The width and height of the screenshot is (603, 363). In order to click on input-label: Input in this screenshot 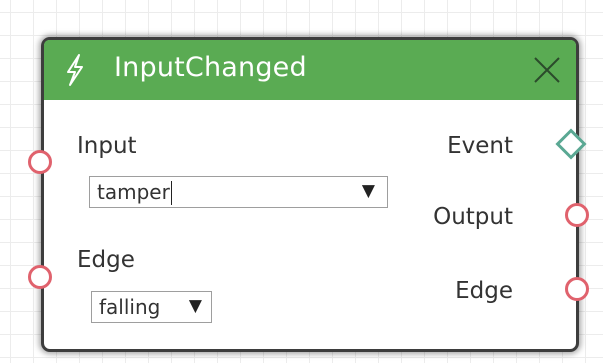, I will do `click(107, 146)`.